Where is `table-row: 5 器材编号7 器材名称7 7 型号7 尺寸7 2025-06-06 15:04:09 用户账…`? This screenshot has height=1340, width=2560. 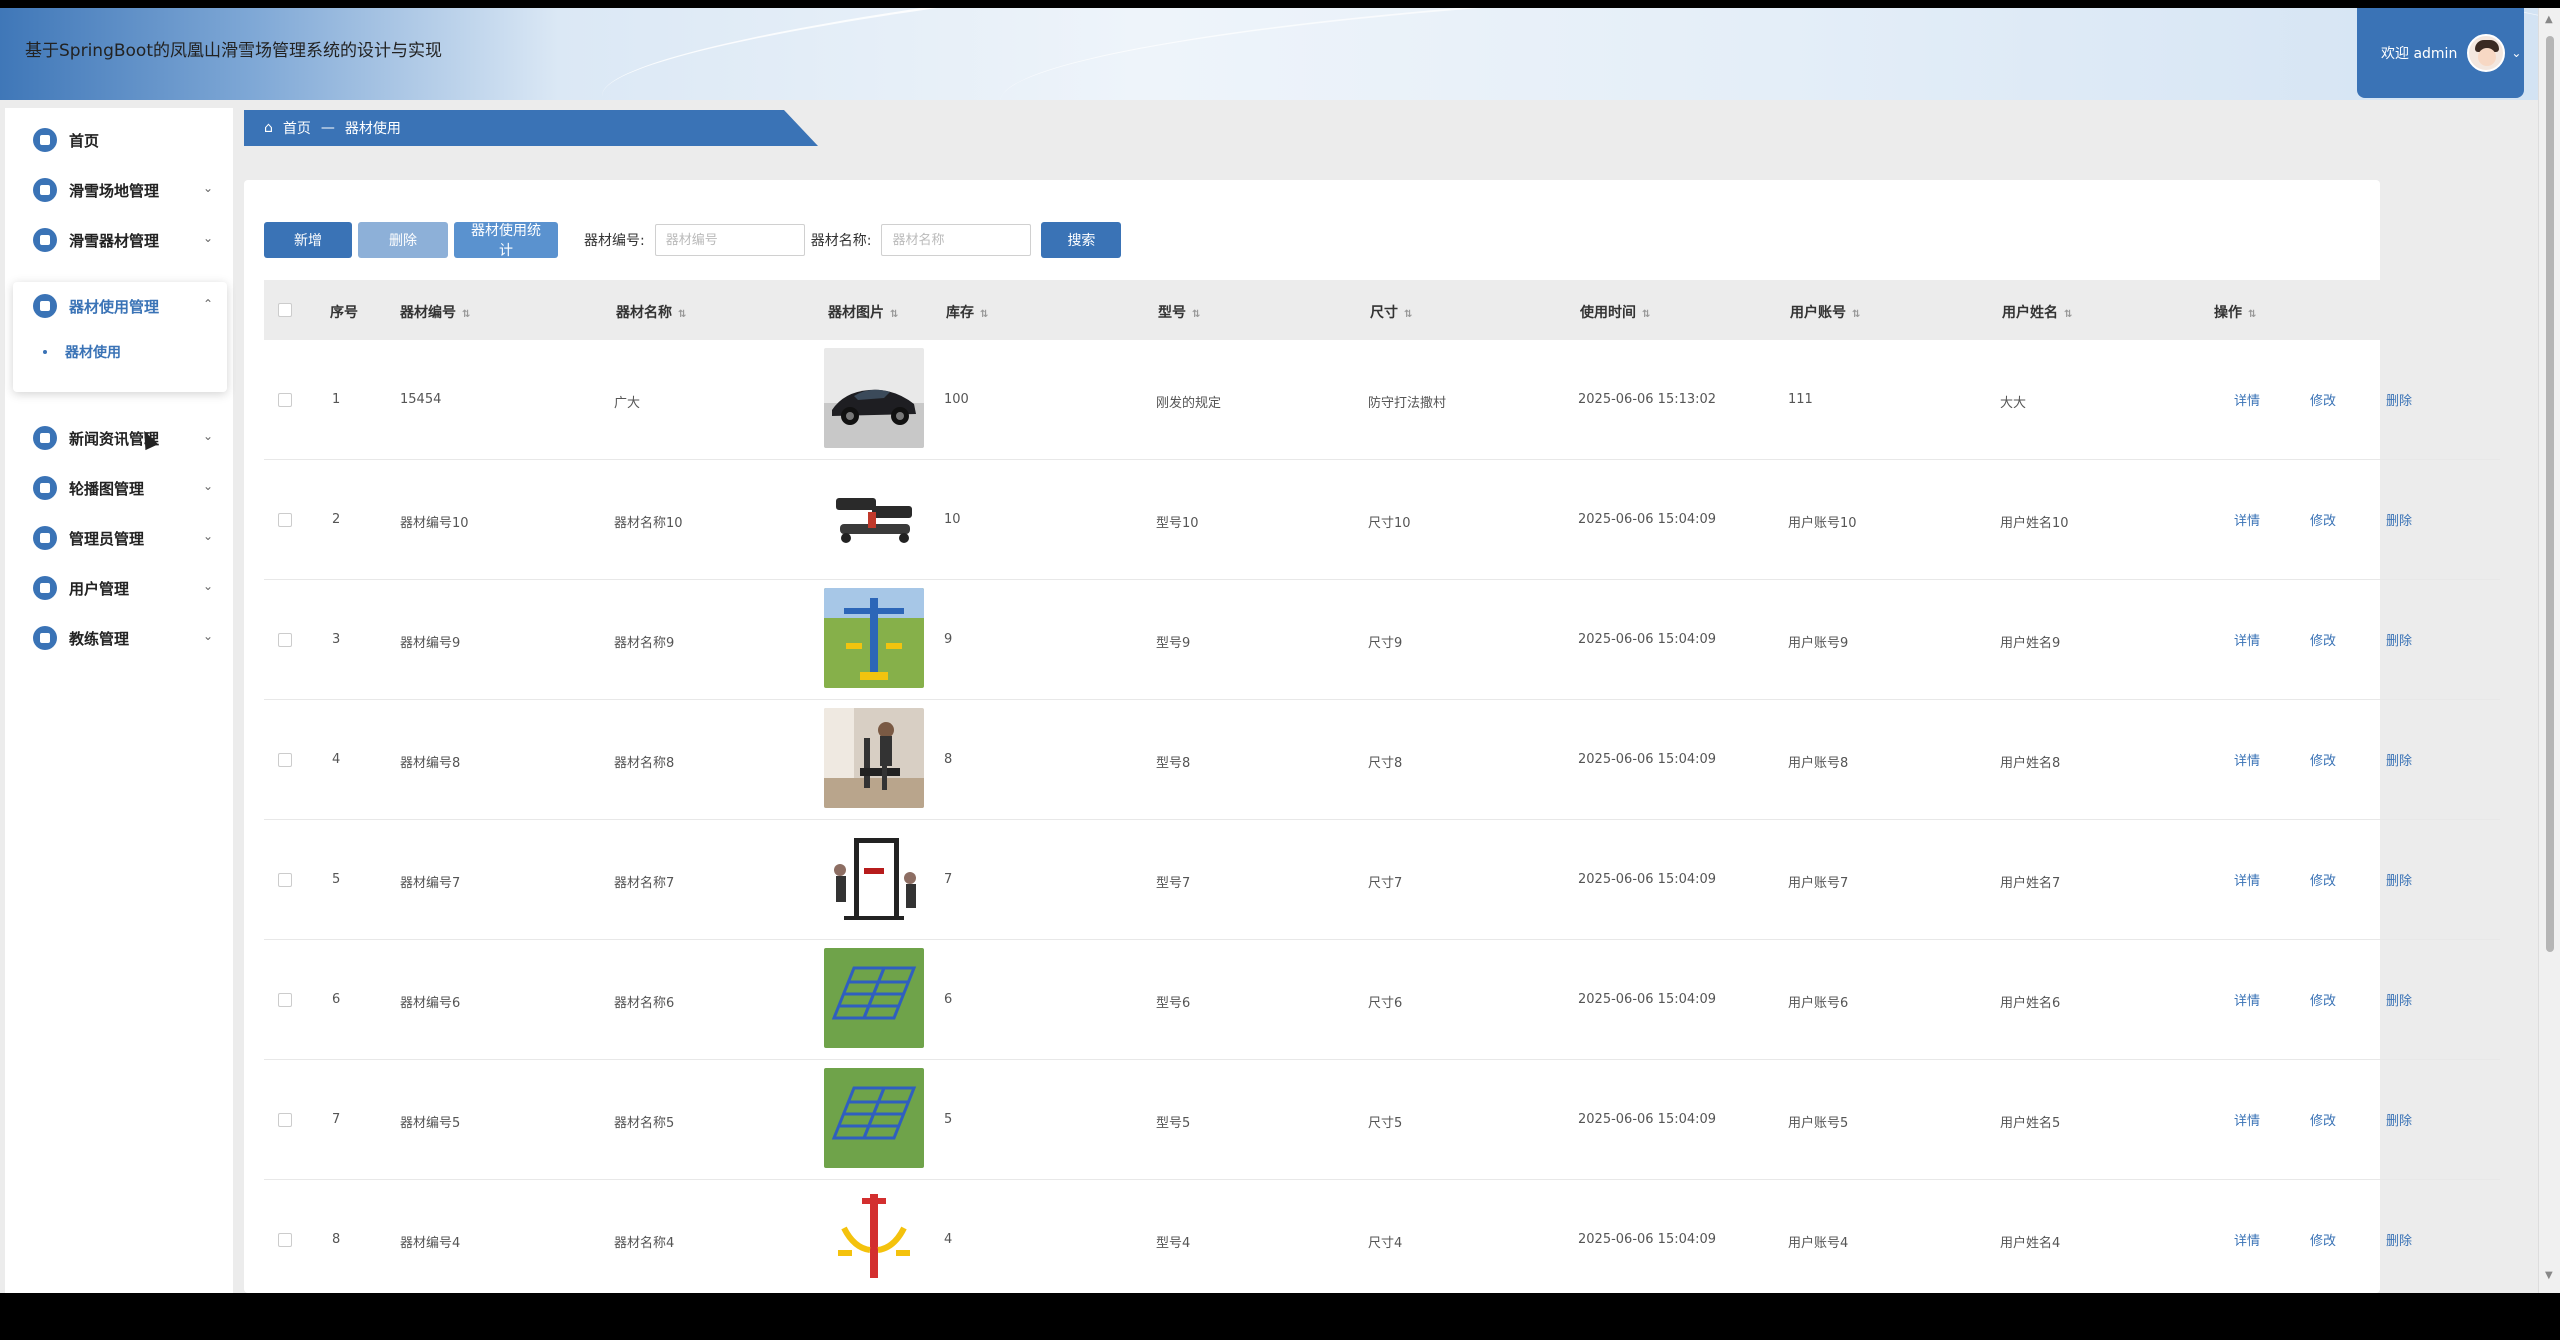
table-row: 5 器材编号7 器材名称7 7 型号7 尺寸7 2025-06-06 15:04:09 用户账… is located at coordinates (1382, 880).